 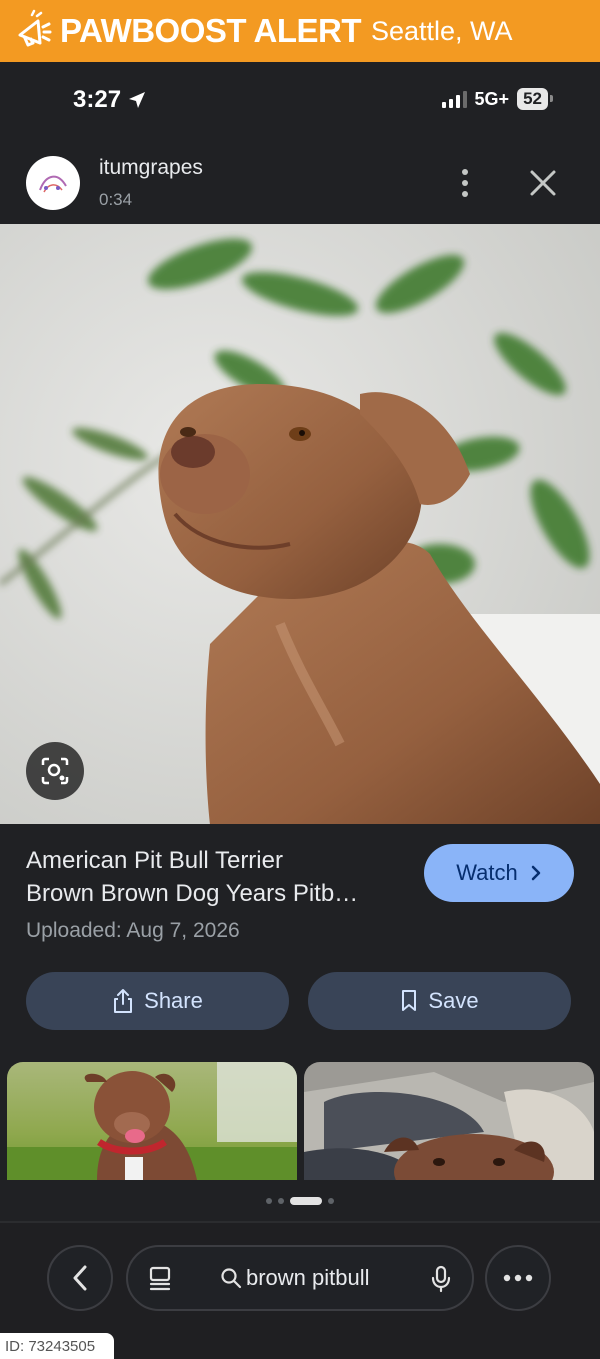 What do you see at coordinates (133, 930) in the screenshot?
I see `upload-date: Uploaded: Aug 7, 2026` at bounding box center [133, 930].